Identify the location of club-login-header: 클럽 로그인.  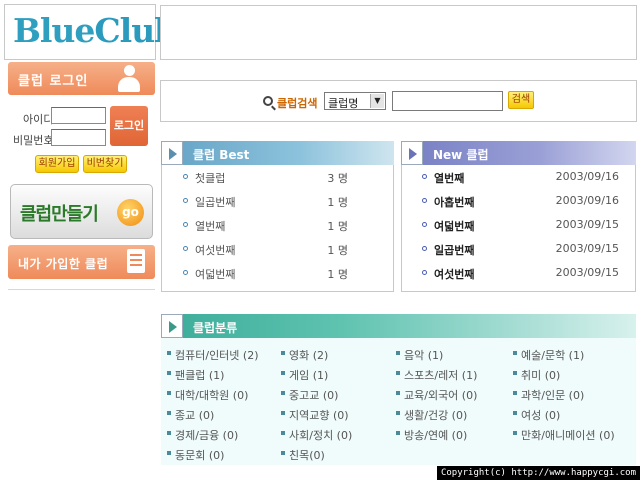
(81, 78).